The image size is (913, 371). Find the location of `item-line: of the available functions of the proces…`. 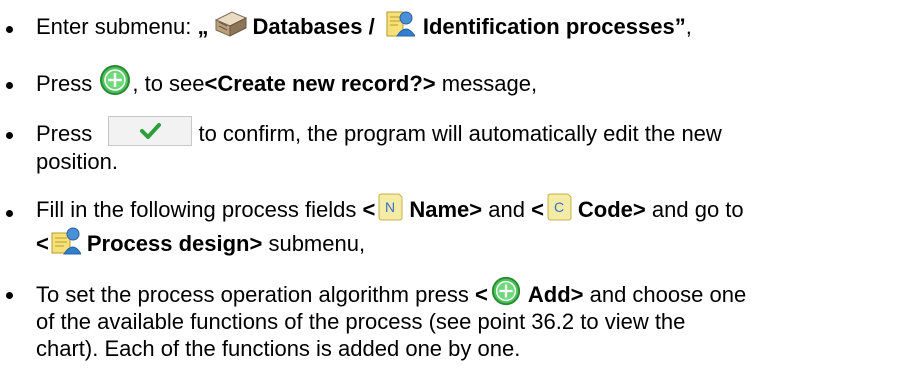

item-line: of the available functions of the proces… is located at coordinates (360, 322).